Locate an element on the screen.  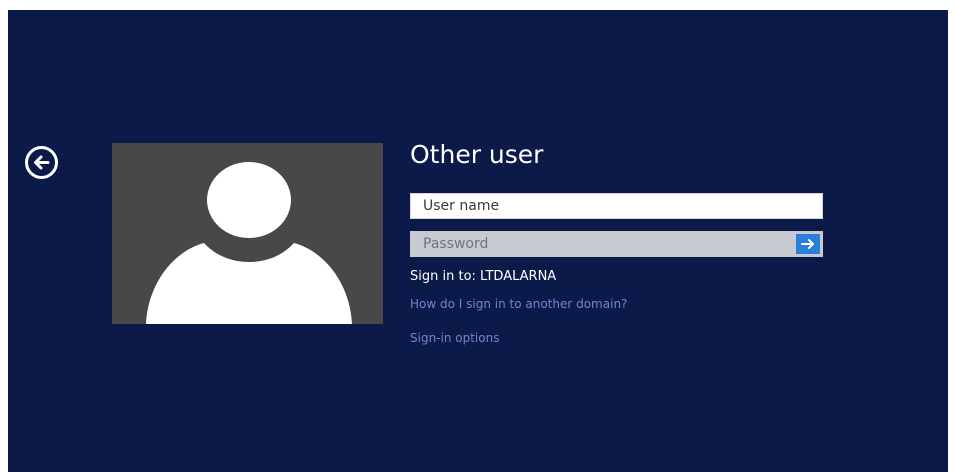
signin-options-link: Sign-in options is located at coordinates (454, 338).